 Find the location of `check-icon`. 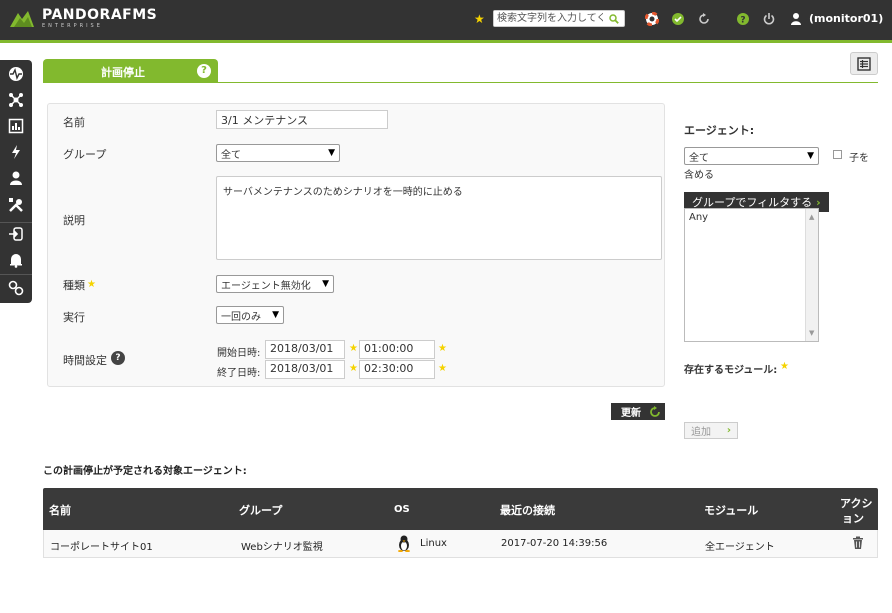

check-icon is located at coordinates (678, 19).